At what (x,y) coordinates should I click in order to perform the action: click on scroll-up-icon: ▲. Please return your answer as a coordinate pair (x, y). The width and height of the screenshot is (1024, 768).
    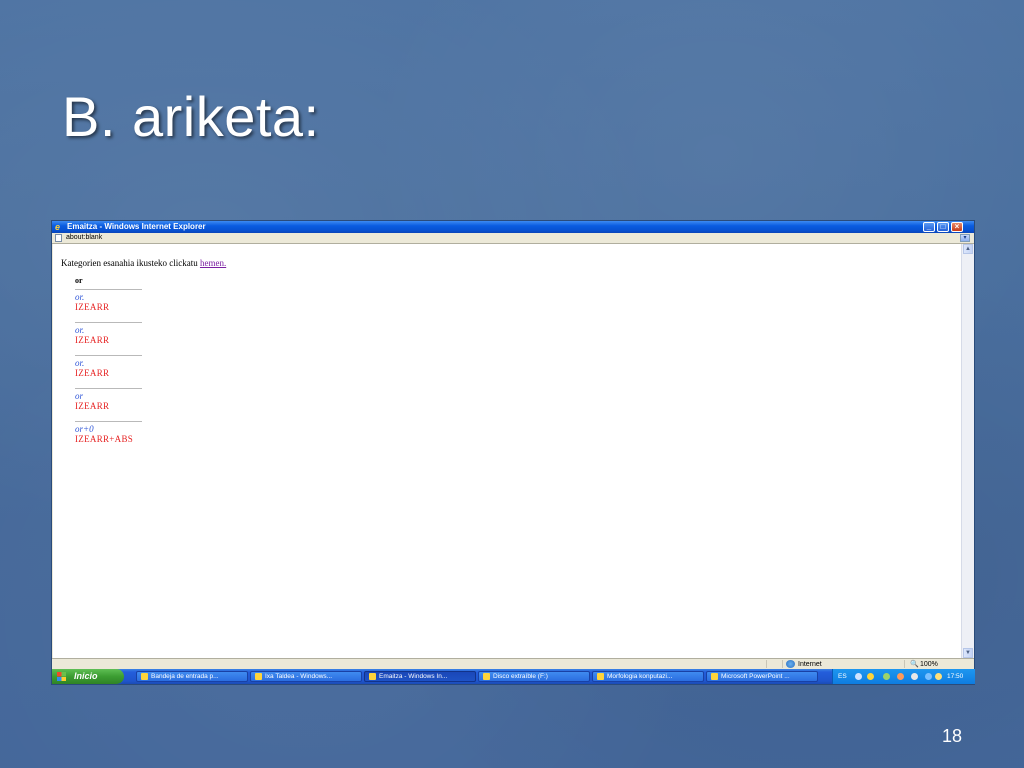
    Looking at the image, I should click on (968, 249).